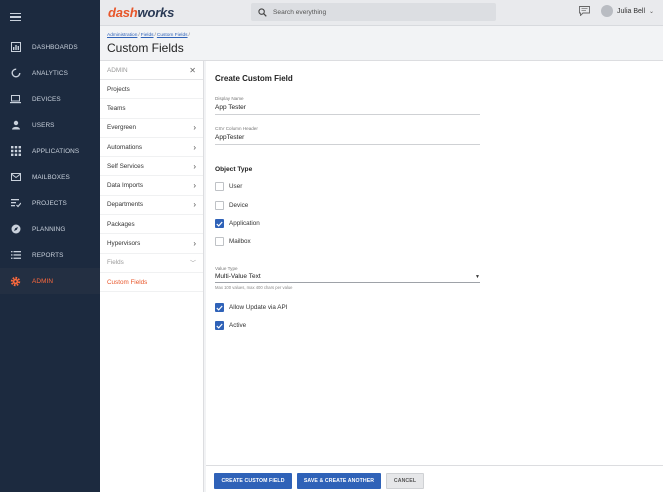 This screenshot has height=492, width=663. I want to click on logo: dashworks, so click(141, 12).